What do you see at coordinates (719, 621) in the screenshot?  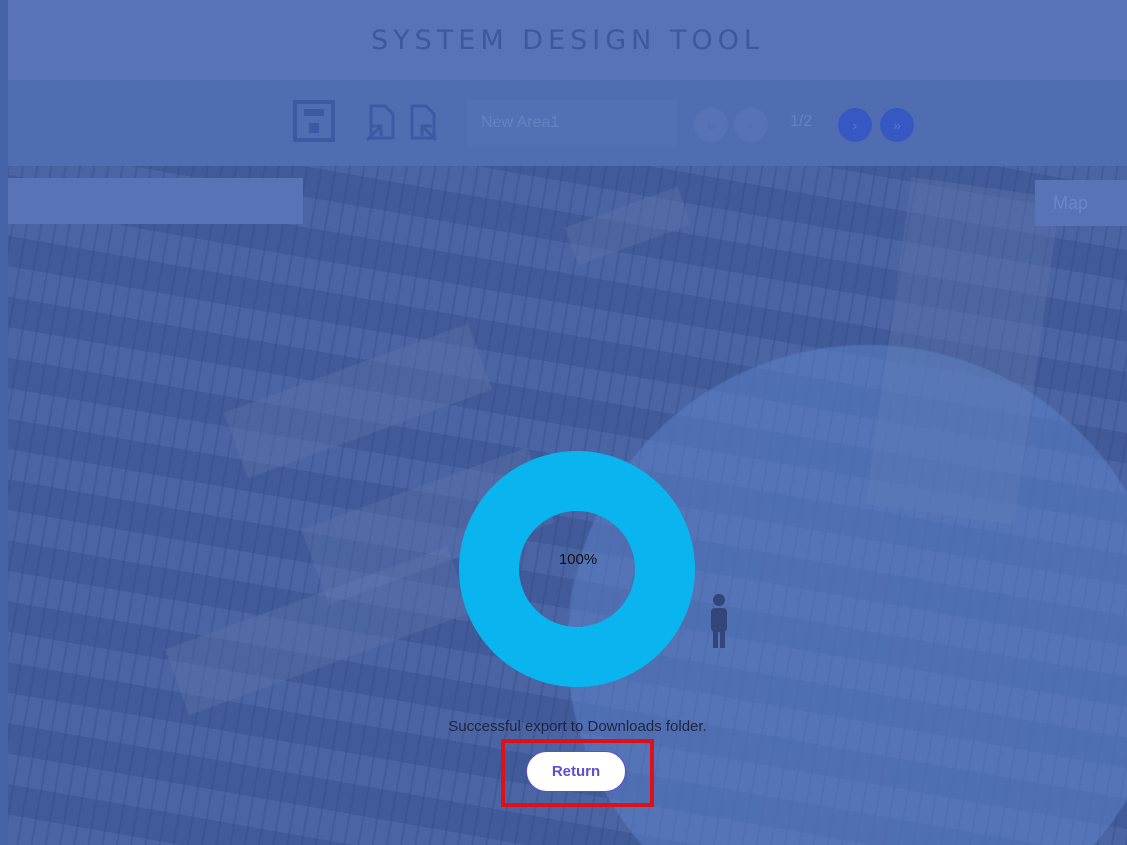 I see `person-icon` at bounding box center [719, 621].